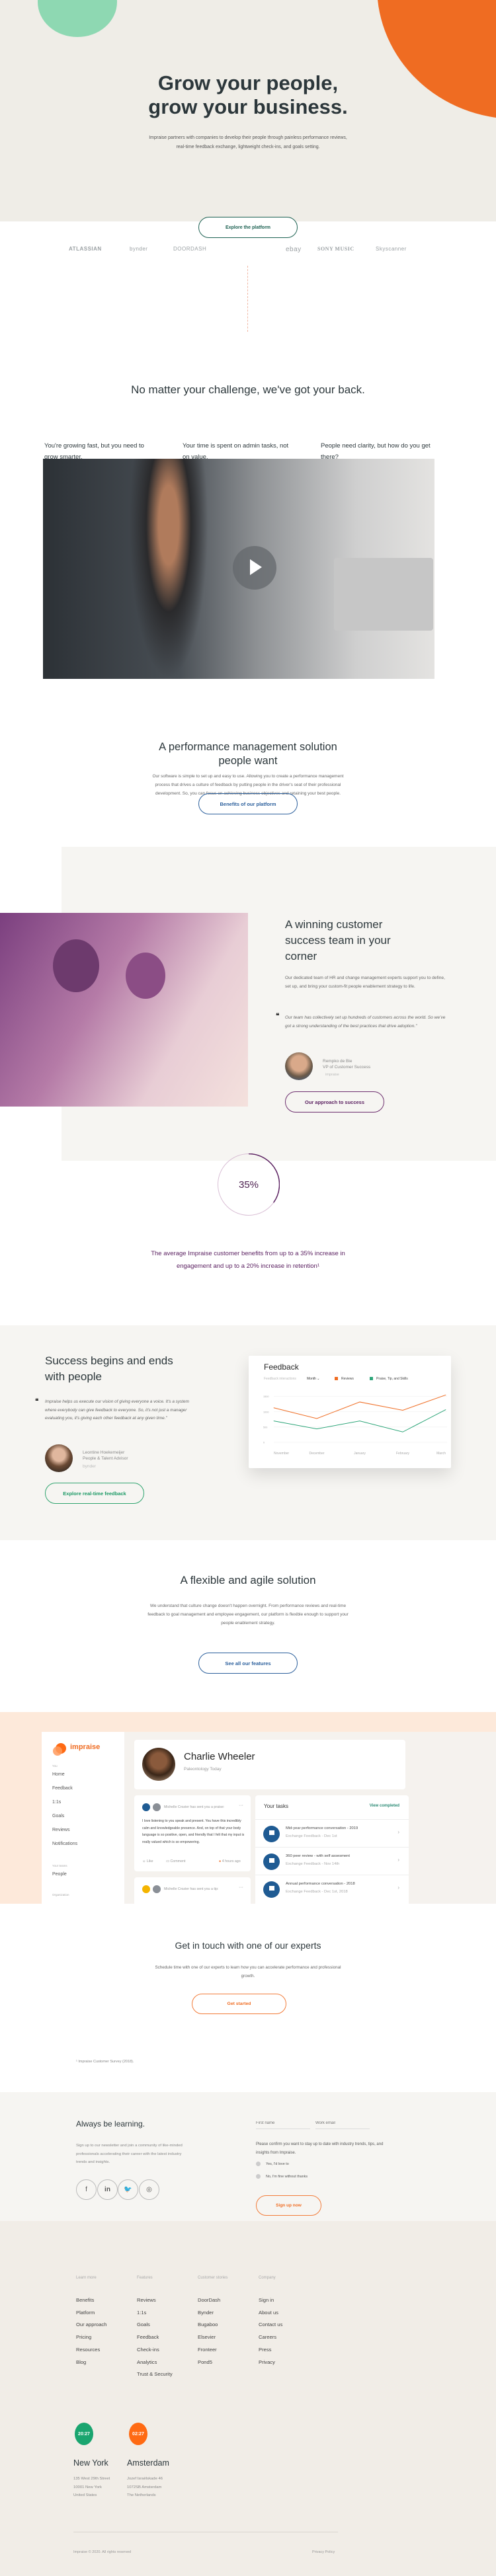 The image size is (496, 2576). What do you see at coordinates (203, 1769) in the screenshot?
I see `profile-org: Paleontology Today` at bounding box center [203, 1769].